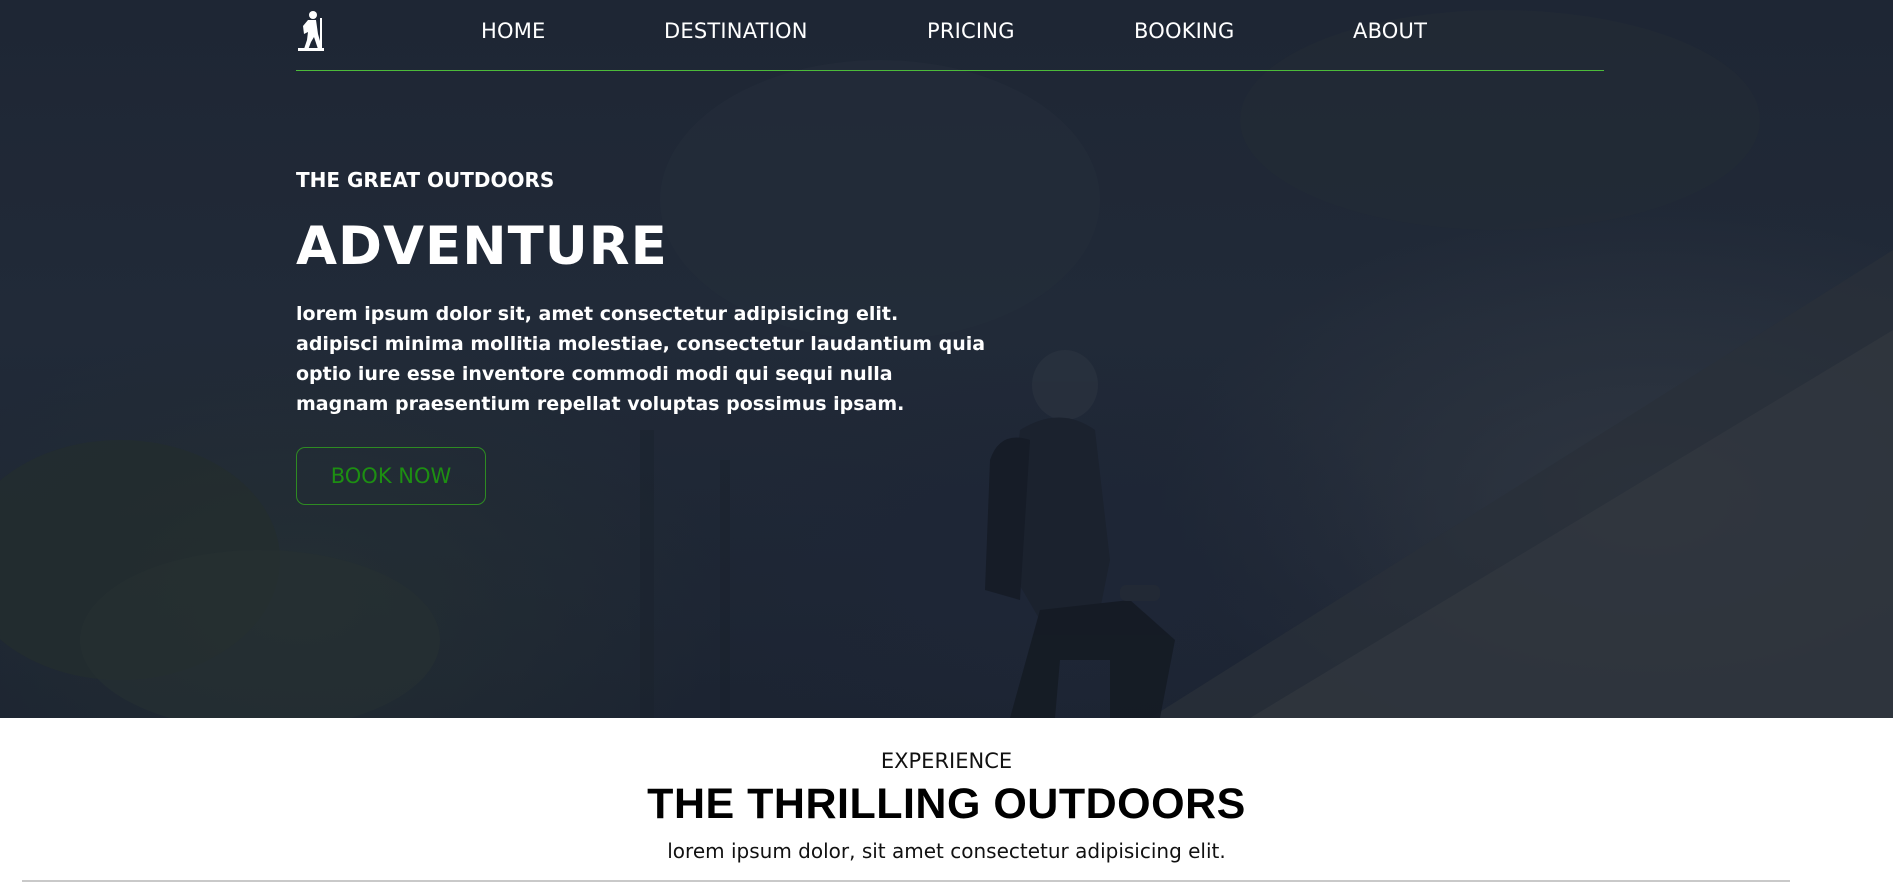  What do you see at coordinates (1184, 31) in the screenshot?
I see `nav-link-booking: BOOKING` at bounding box center [1184, 31].